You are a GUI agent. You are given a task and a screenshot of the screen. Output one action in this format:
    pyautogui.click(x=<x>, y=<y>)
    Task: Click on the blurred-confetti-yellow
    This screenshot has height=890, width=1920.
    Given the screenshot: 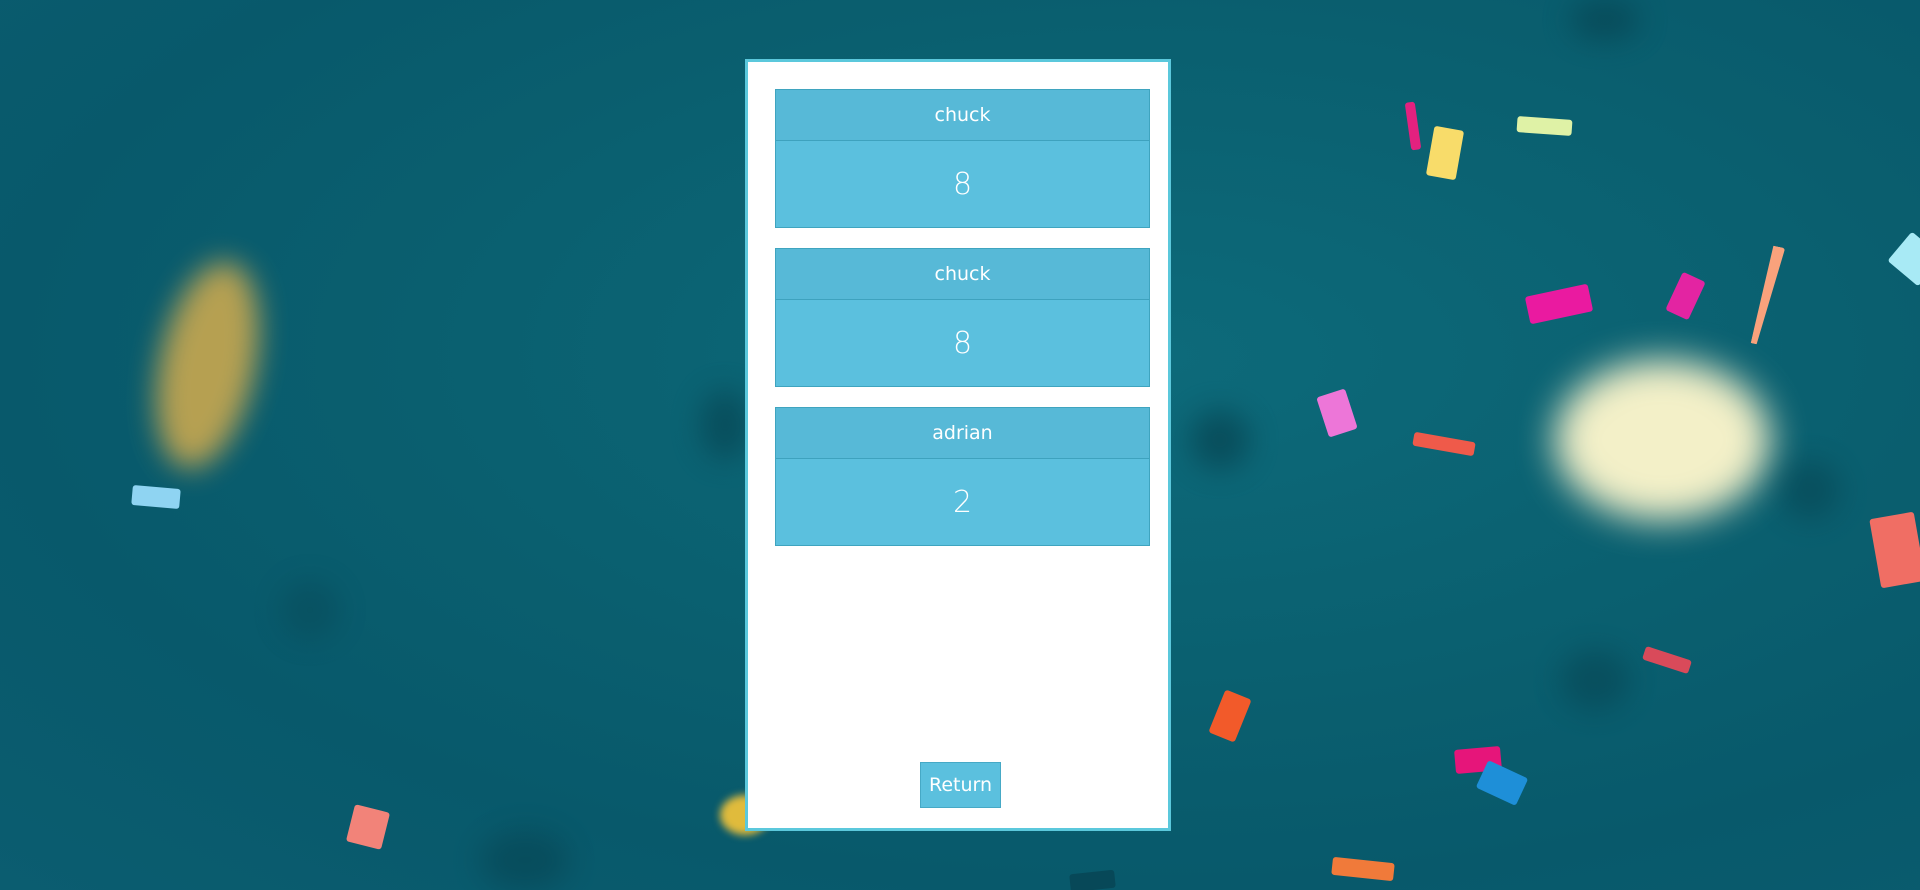 What is the action you would take?
    pyautogui.click(x=207, y=365)
    